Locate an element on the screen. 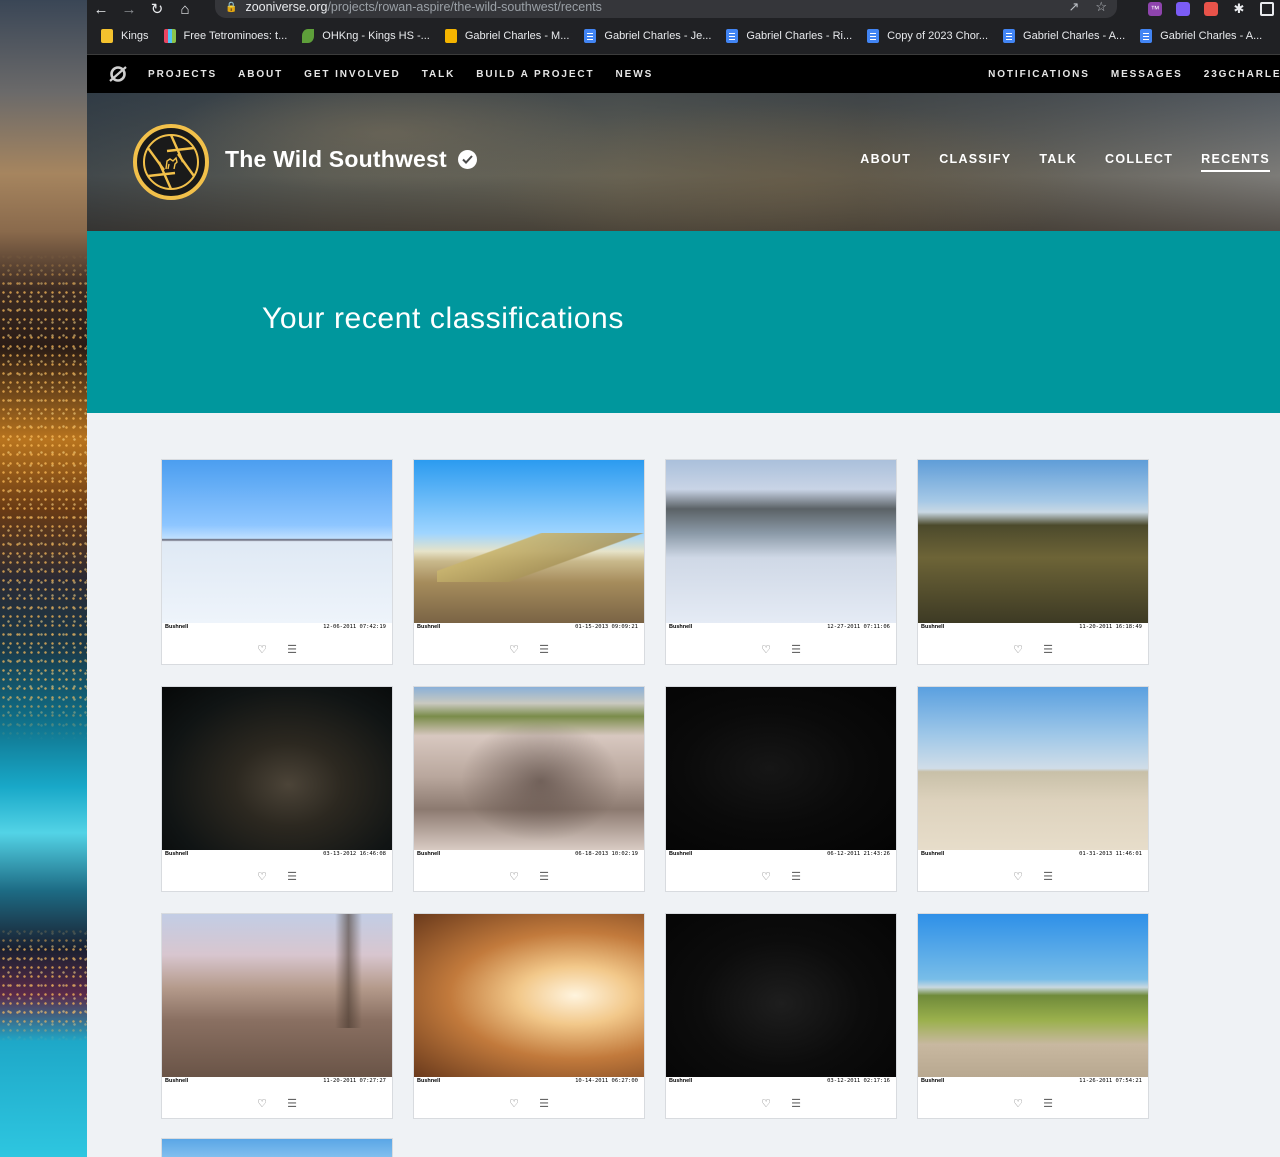  classification-card: Bushnell 11-20-2011 07:27:27 ♡ ☰ is located at coordinates (277, 1016).